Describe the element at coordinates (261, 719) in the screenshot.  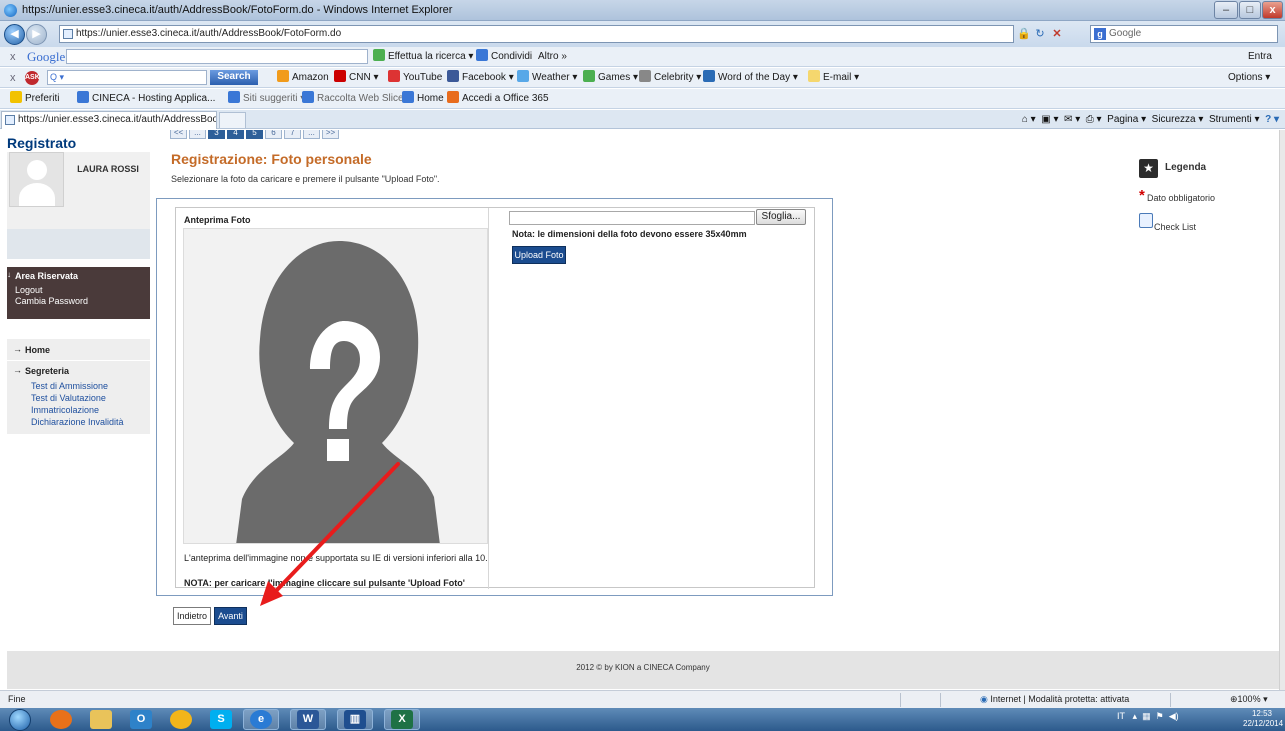
I see `internet-explorer-icon: e` at that location.